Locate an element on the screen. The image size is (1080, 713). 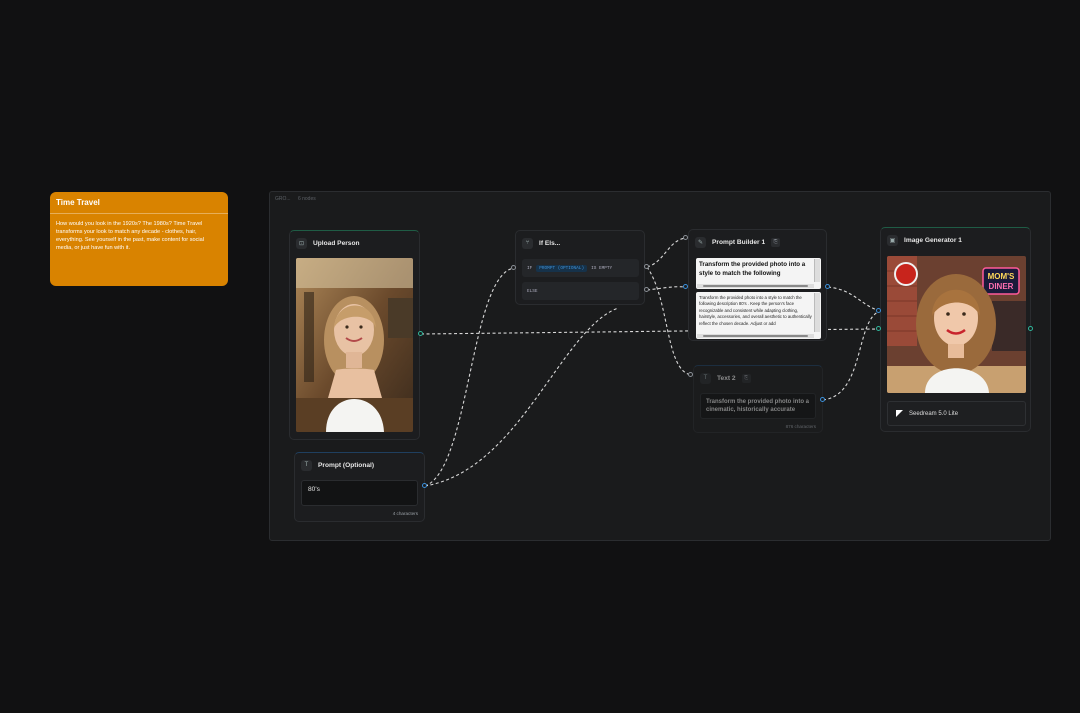
svg-text: DINER is located at coordinates (1001, 286).